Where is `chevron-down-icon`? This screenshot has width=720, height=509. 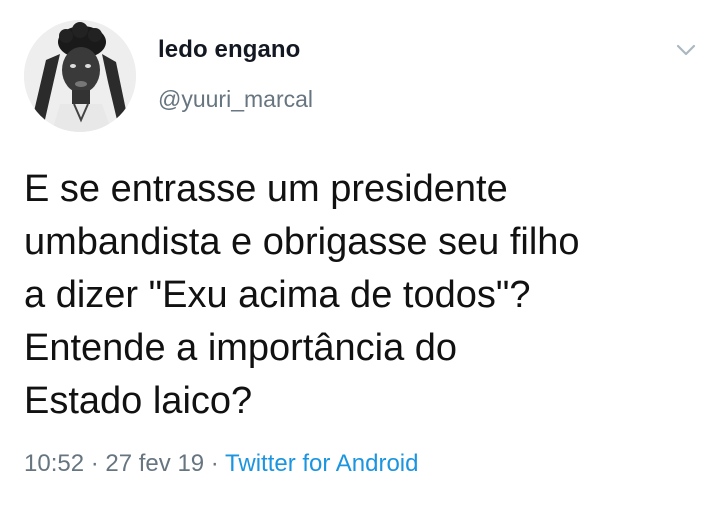 chevron-down-icon is located at coordinates (686, 50).